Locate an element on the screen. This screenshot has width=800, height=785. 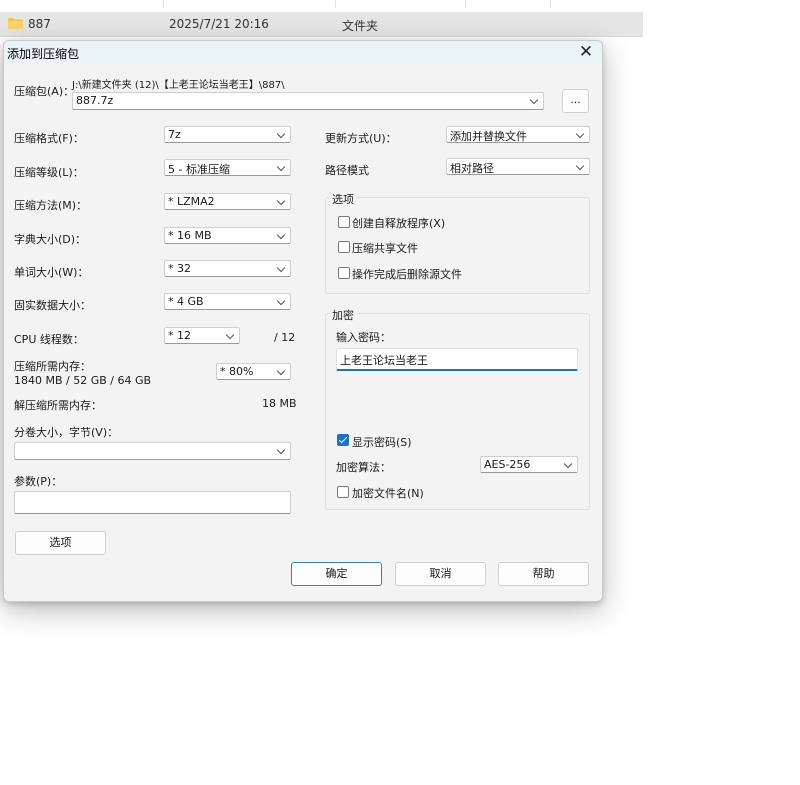
params-label: 参数(P)： is located at coordinates (38, 481).